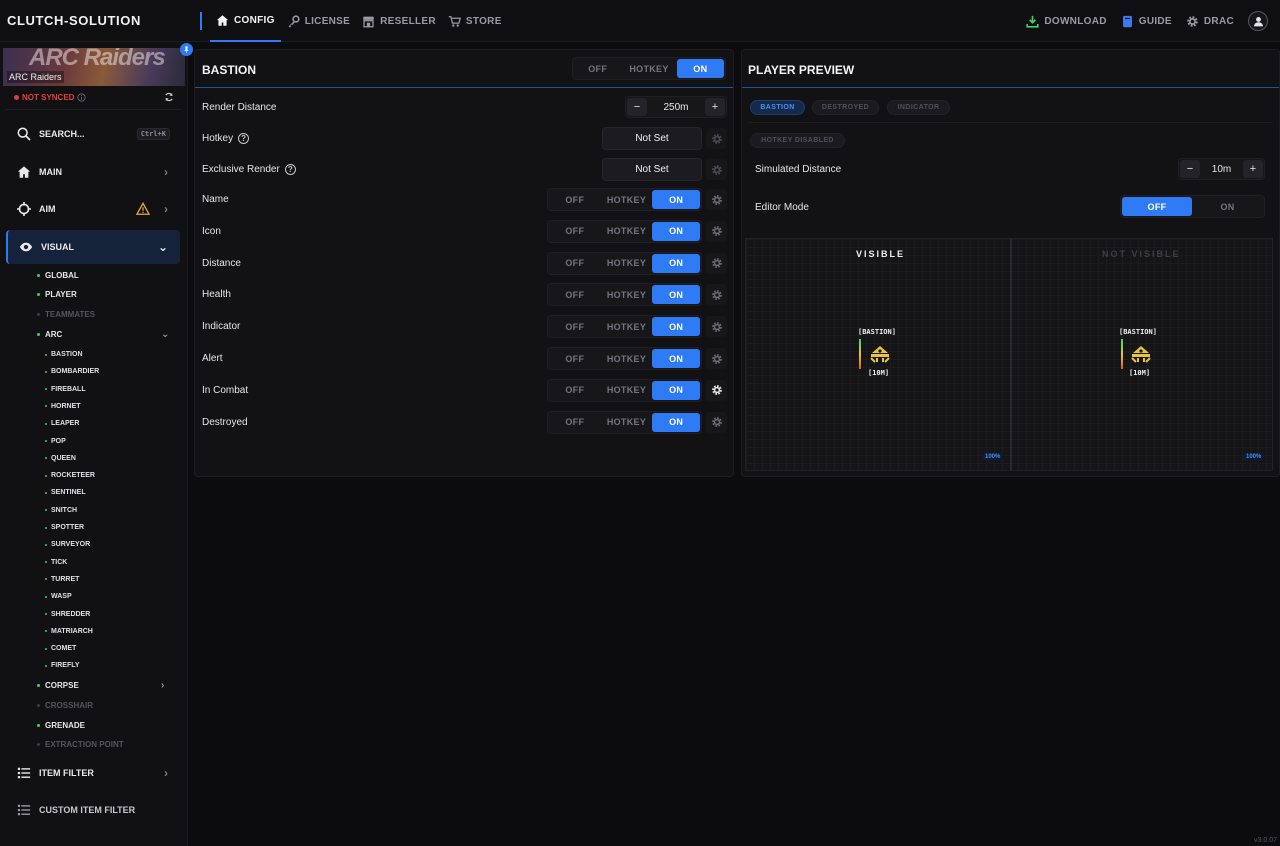 The width and height of the screenshot is (1280, 846). Describe the element at coordinates (60, 458) in the screenshot. I see `arc-item-queen: QUEEN` at that location.